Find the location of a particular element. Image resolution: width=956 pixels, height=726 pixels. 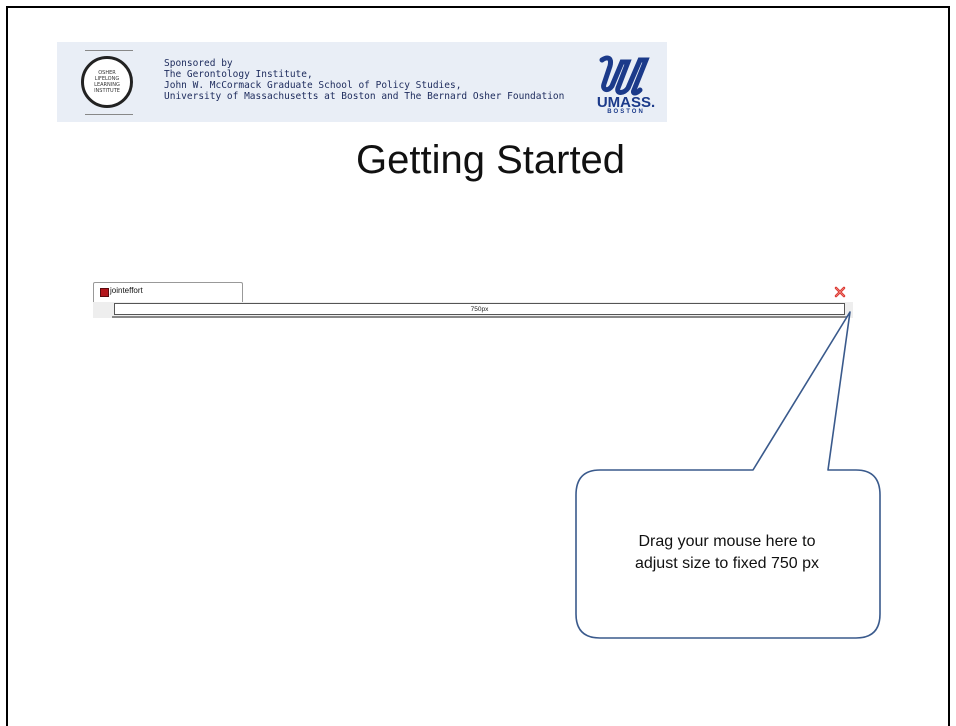

callout-line: Drag your mouse here to is located at coordinates (727, 541).